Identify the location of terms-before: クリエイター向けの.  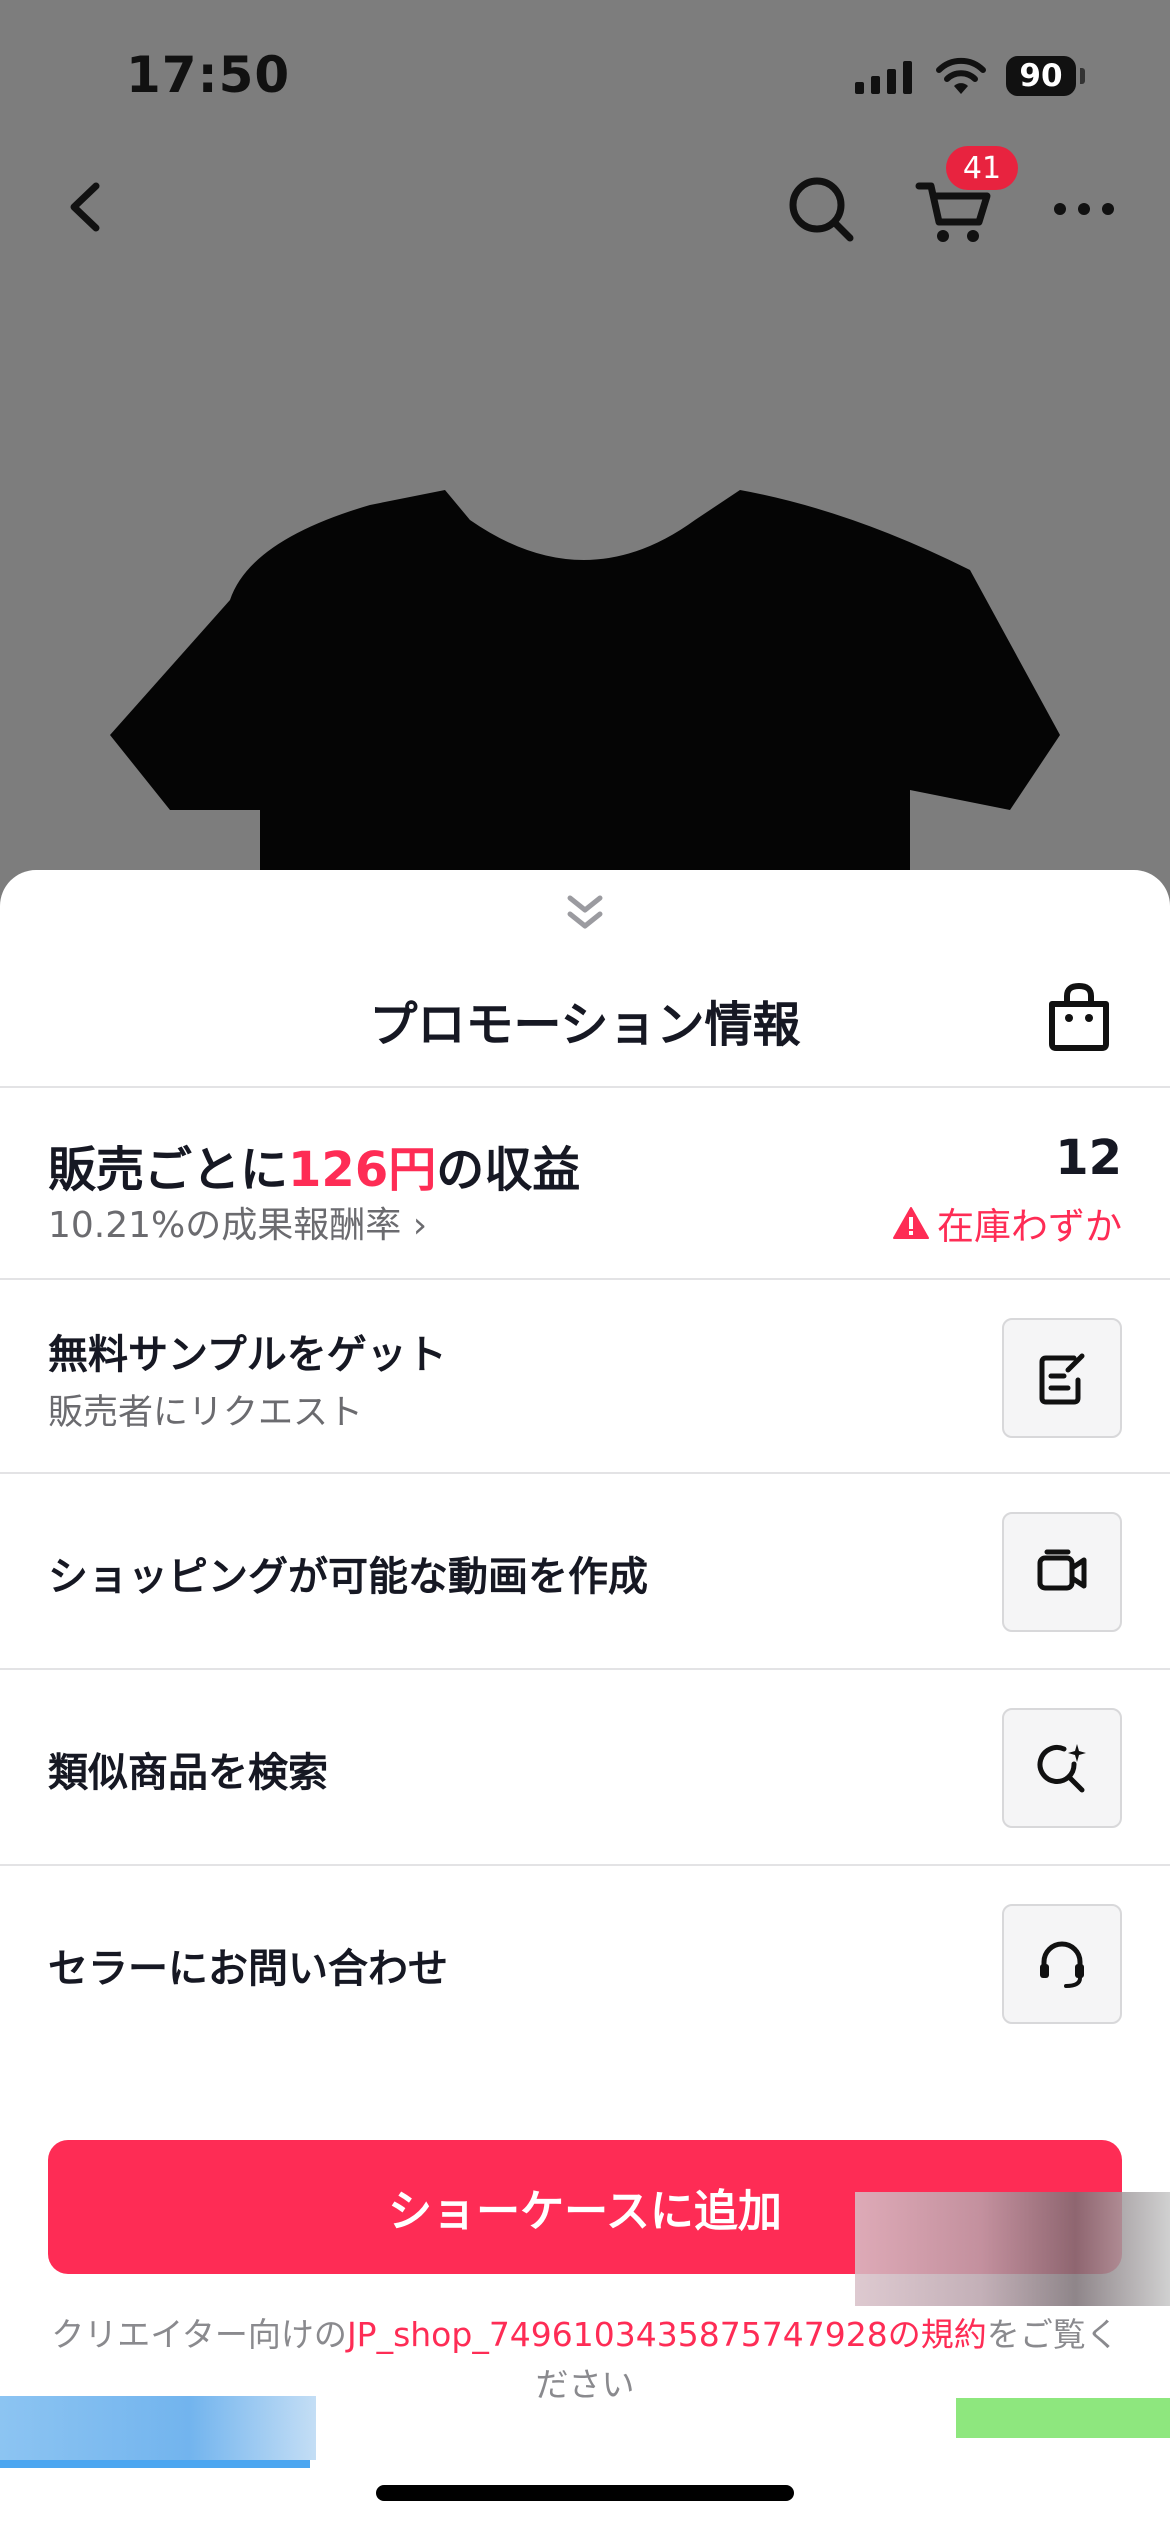
(199, 2334).